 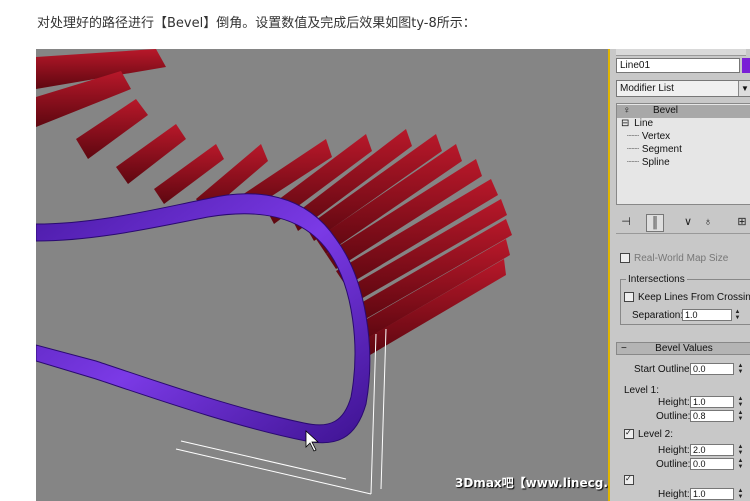 What do you see at coordinates (744, 88) in the screenshot?
I see `chevron-down-icon: ▼` at bounding box center [744, 88].